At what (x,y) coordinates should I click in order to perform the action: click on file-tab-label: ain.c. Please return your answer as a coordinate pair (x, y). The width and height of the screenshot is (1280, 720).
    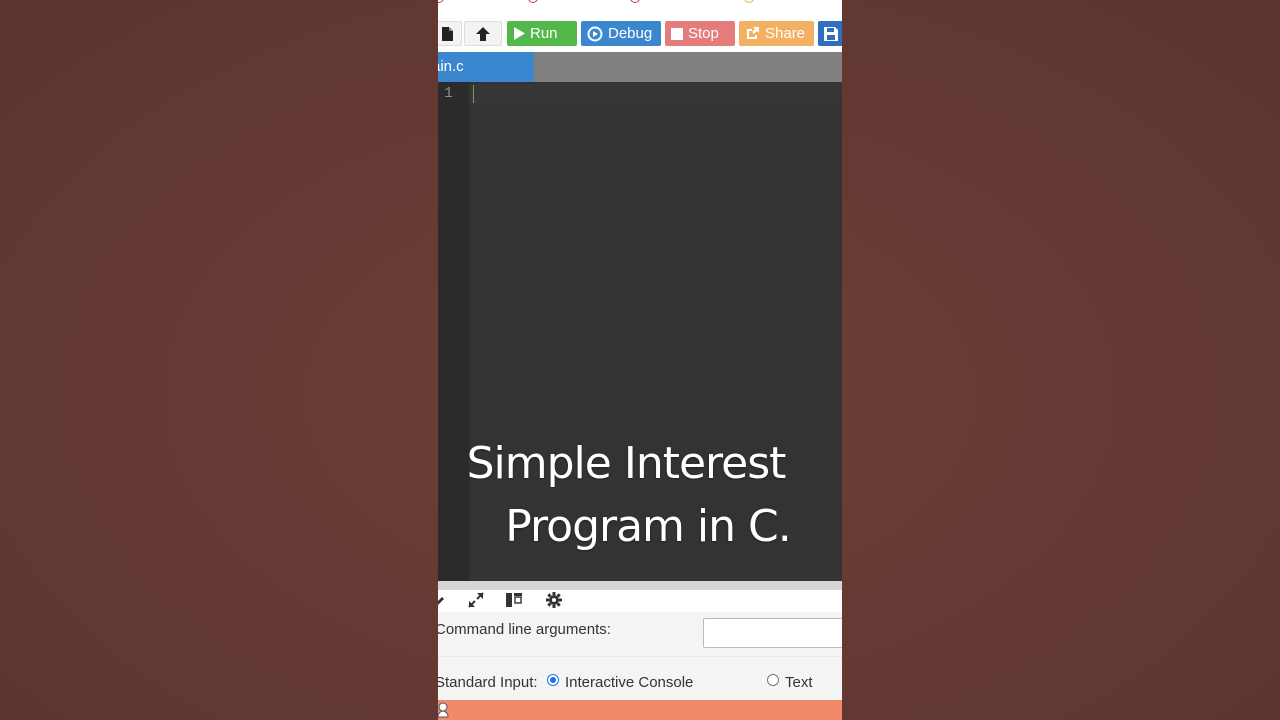
    Looking at the image, I should click on (451, 66).